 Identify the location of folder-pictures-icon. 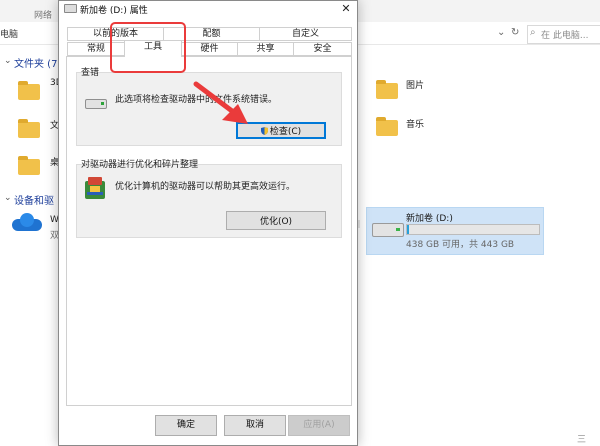
(387, 89).